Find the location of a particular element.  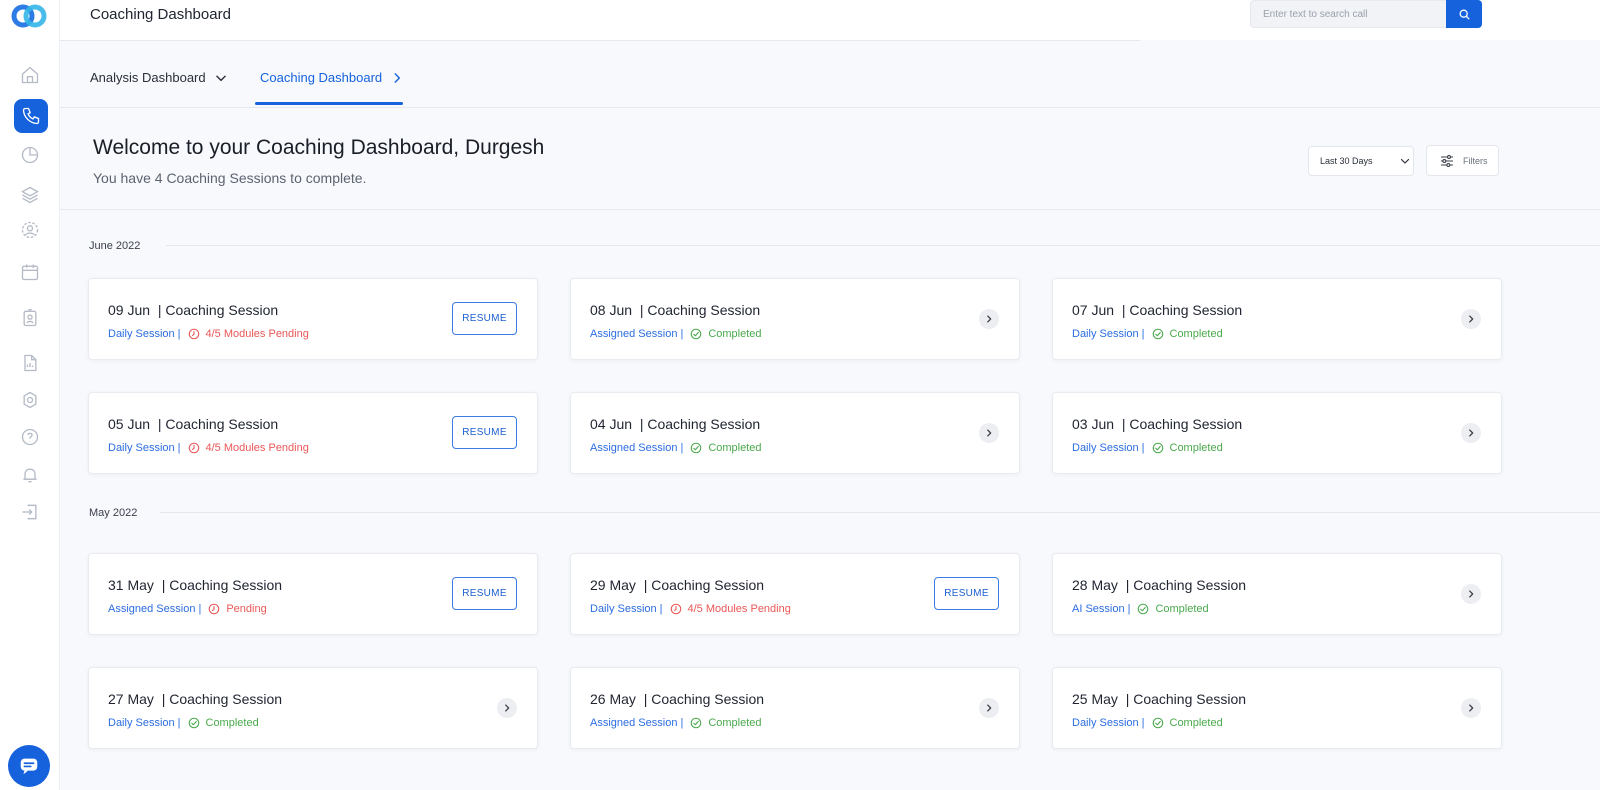

session-title: 28 May | Coaching Session is located at coordinates (1159, 585).